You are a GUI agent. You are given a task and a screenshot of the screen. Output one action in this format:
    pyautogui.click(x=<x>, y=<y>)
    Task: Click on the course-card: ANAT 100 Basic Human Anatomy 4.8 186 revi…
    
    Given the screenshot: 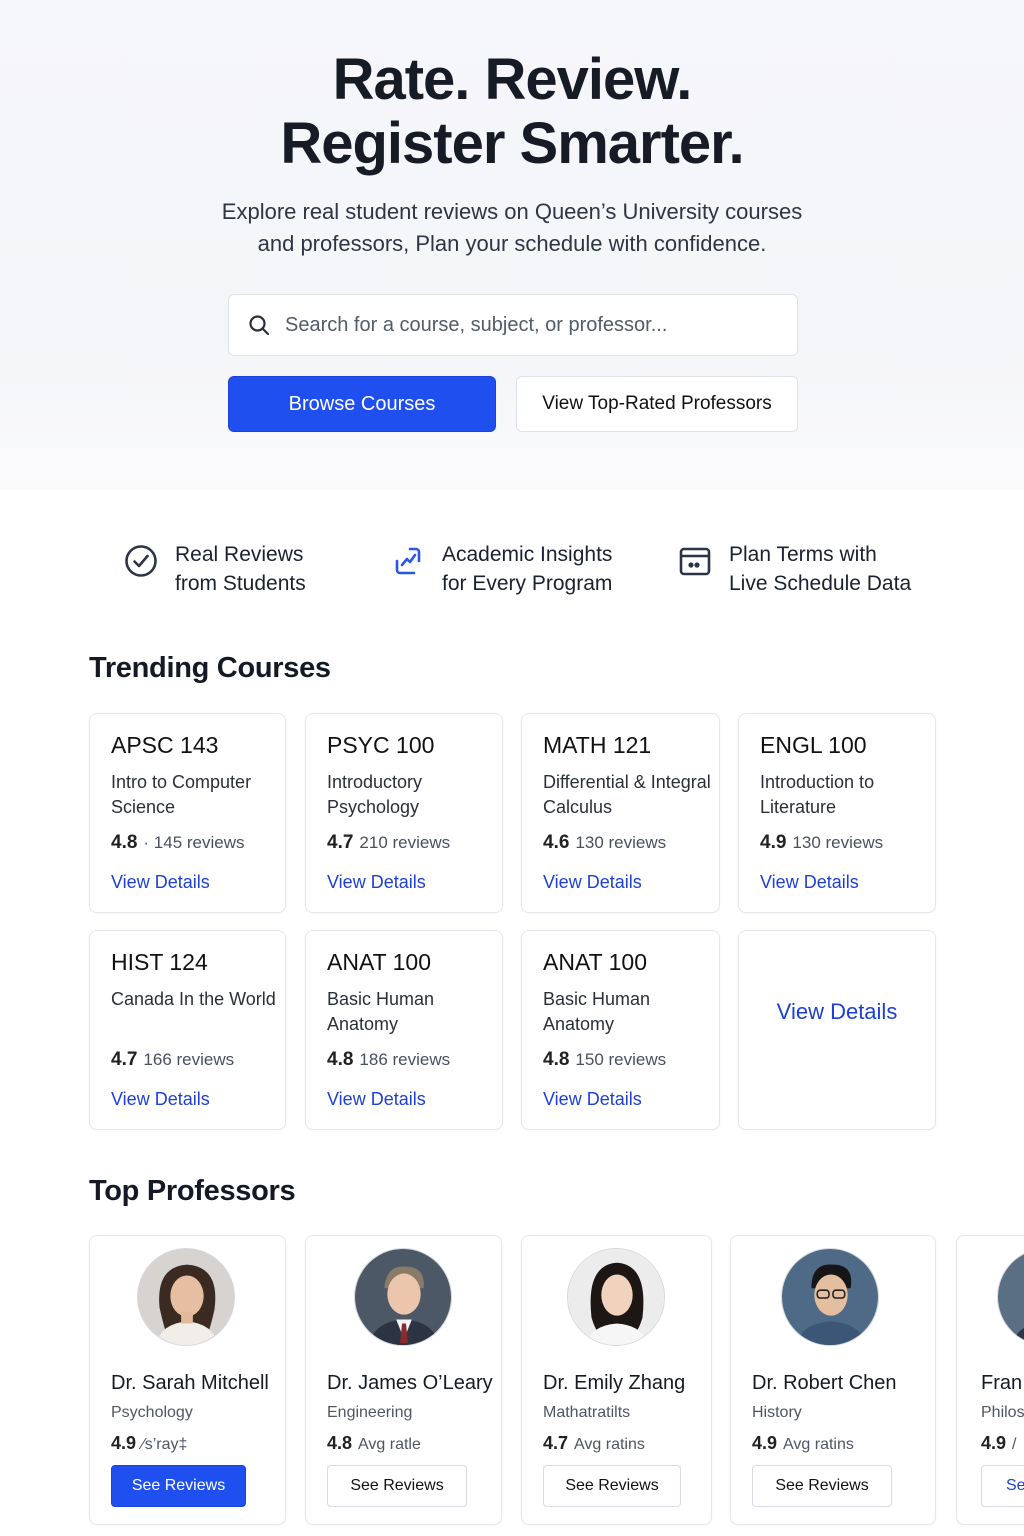 What is the action you would take?
    pyautogui.click(x=404, y=1030)
    